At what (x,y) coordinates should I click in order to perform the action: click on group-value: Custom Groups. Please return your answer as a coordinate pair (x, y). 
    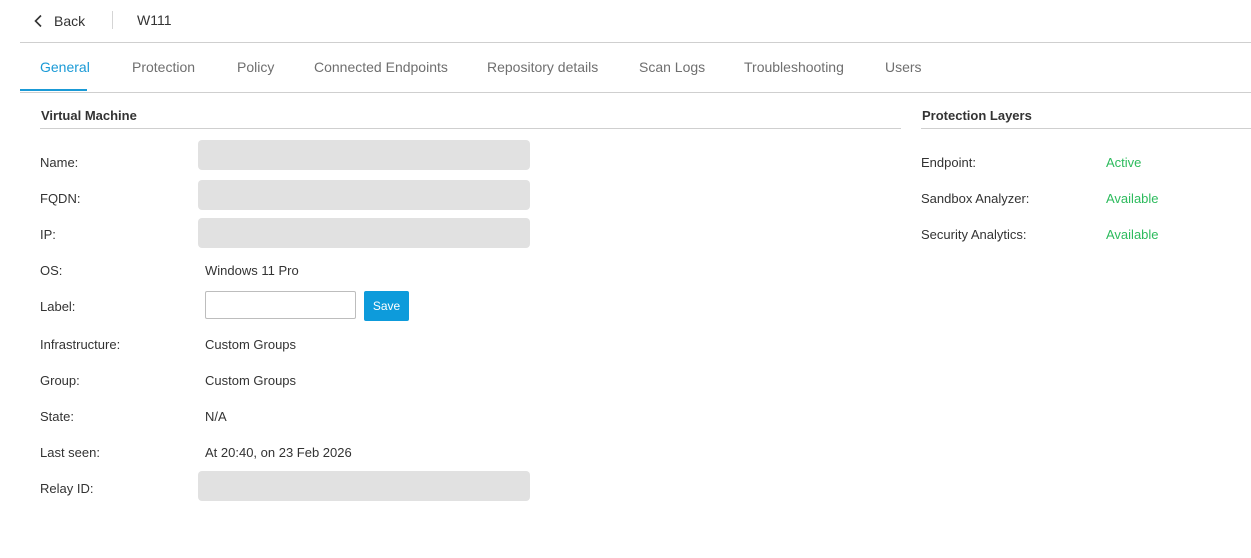
    Looking at the image, I should click on (251, 380).